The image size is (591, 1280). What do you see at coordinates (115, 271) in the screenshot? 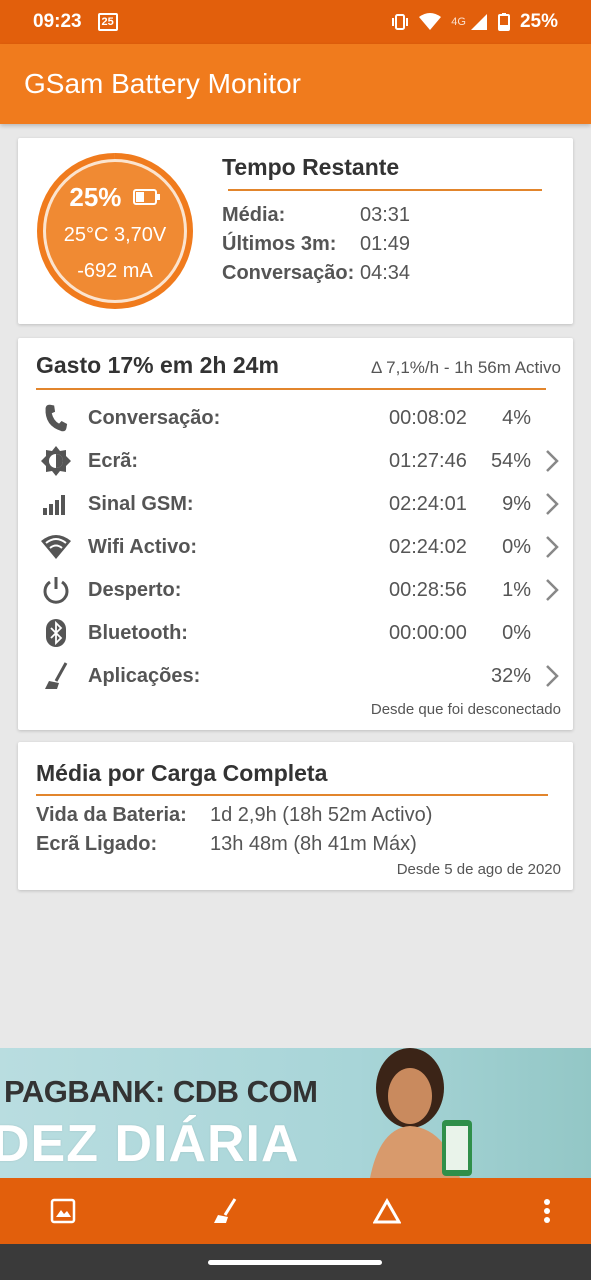
I see `battery-current: -692 mA` at bounding box center [115, 271].